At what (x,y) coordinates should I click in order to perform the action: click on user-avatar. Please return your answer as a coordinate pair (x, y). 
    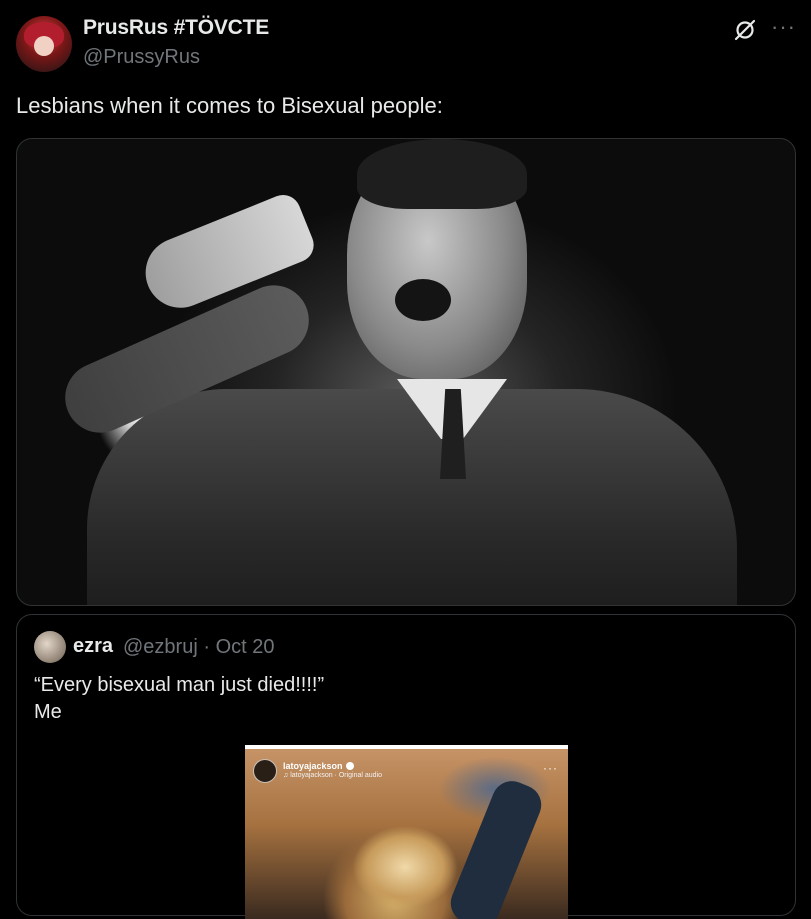
    Looking at the image, I should click on (44, 44).